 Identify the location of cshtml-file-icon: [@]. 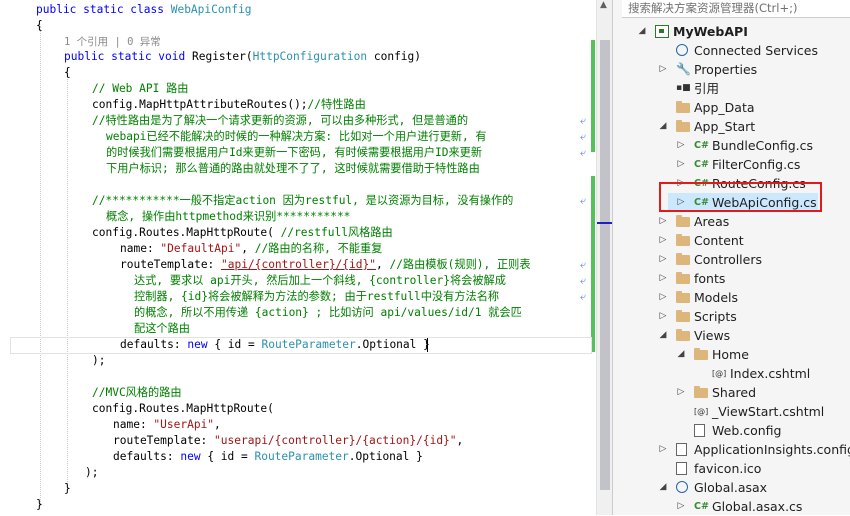
(701, 411).